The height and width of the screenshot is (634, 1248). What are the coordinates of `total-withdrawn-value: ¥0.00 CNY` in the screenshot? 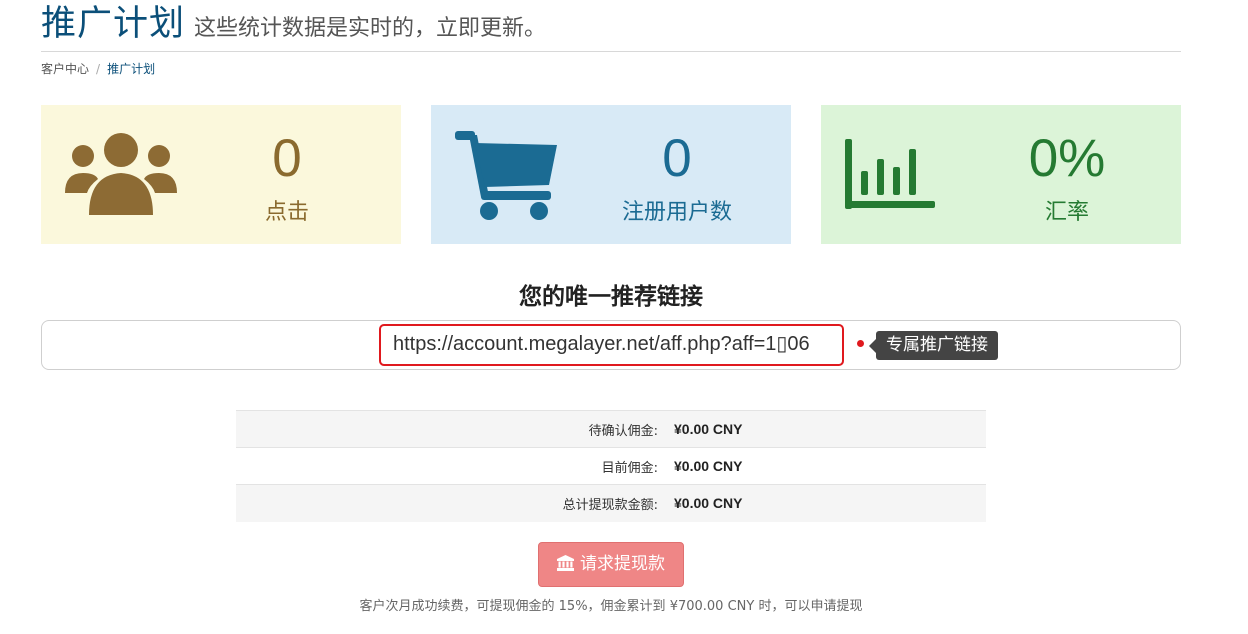 It's located at (830, 503).